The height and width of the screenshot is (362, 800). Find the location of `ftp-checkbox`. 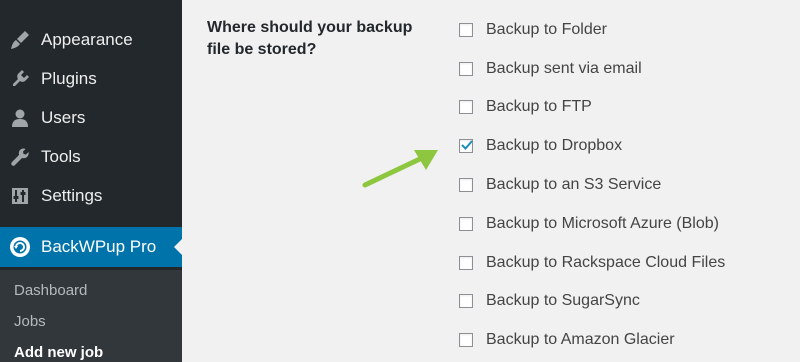

ftp-checkbox is located at coordinates (466, 107).